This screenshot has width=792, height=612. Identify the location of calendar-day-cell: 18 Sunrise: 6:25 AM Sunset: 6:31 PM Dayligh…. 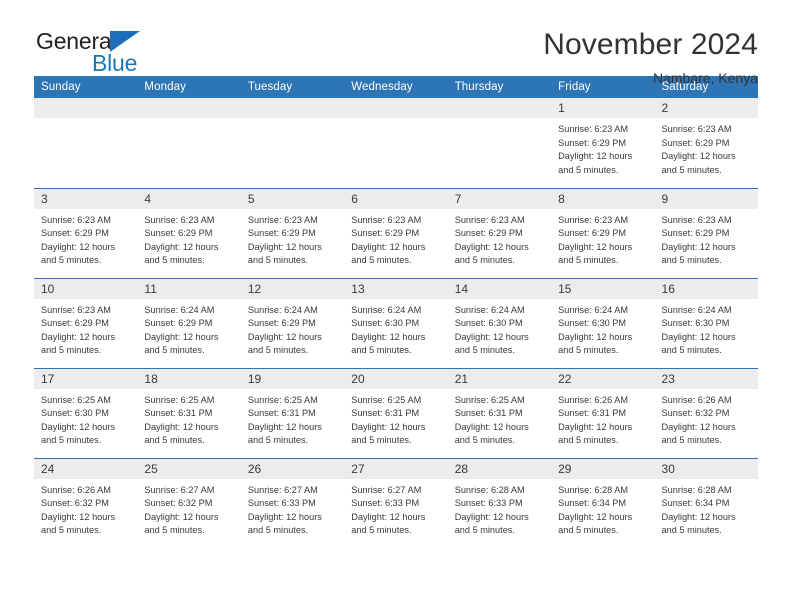
(189, 412).